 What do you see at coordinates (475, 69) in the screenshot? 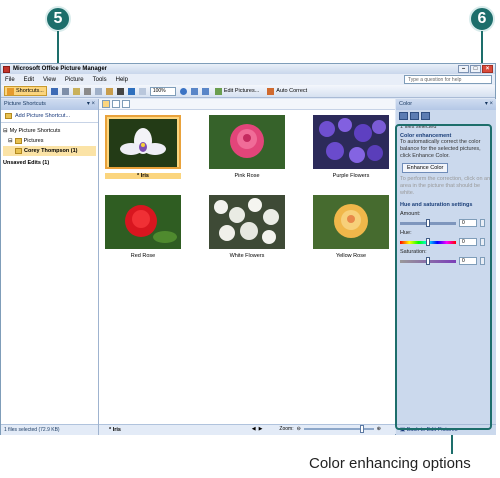
I see `maximize-button: □` at bounding box center [475, 69].